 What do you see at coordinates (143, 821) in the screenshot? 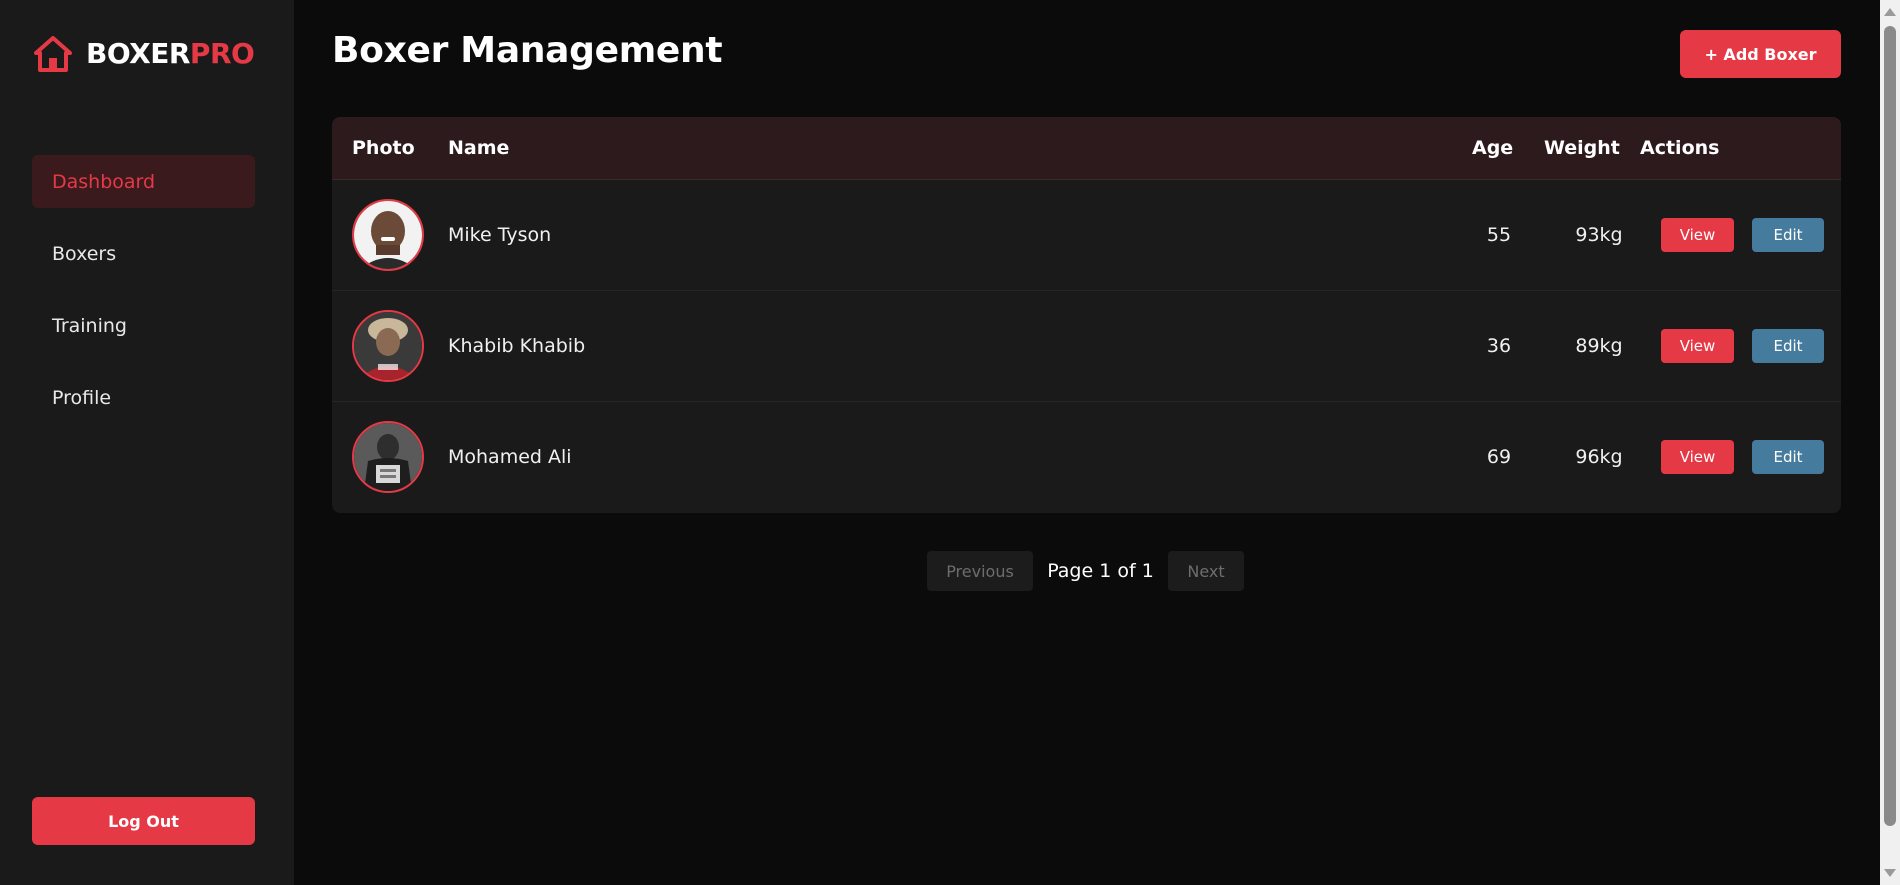
I see `logout-button: Log Out` at bounding box center [143, 821].